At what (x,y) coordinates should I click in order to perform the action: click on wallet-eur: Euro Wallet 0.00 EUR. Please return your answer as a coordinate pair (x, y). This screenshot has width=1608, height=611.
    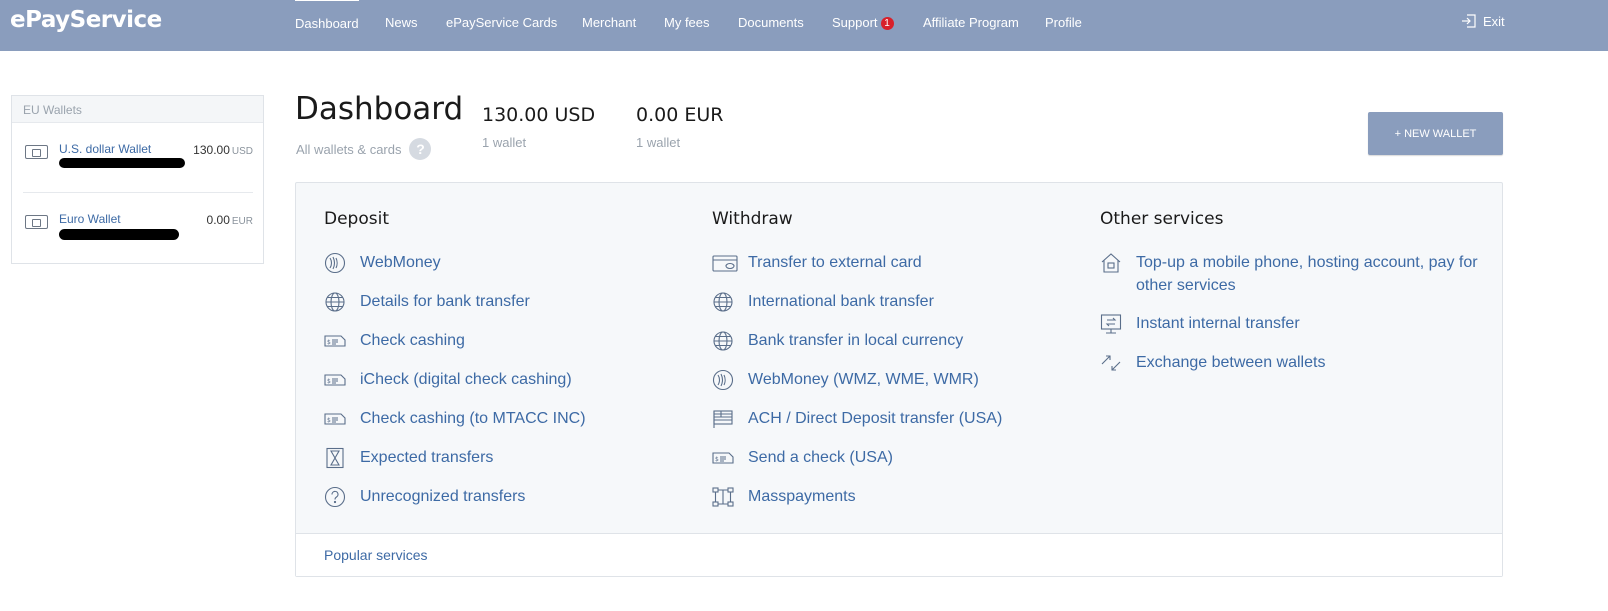
    Looking at the image, I should click on (138, 234).